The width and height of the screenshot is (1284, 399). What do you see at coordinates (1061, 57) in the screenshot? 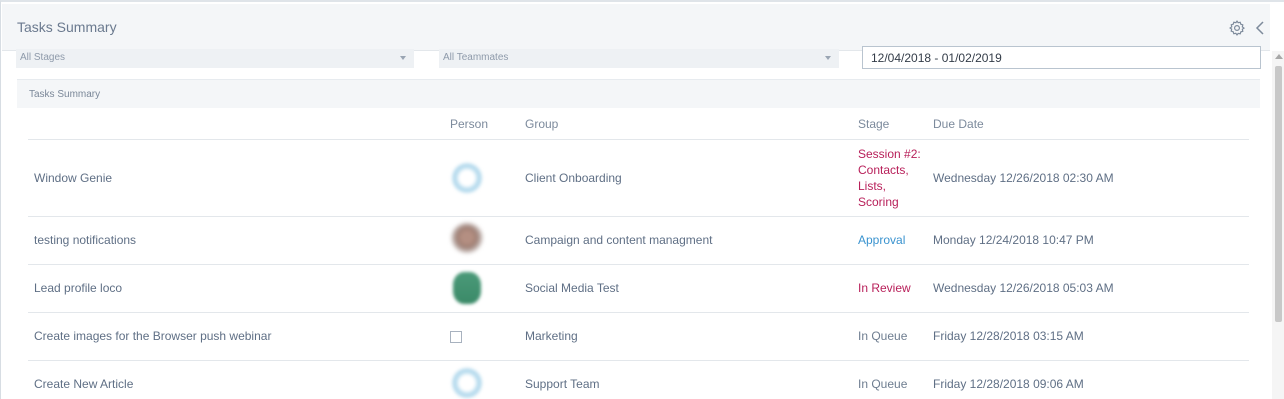
I see `date-range-input: 12/04/2018 - 01/02/2019` at bounding box center [1061, 57].